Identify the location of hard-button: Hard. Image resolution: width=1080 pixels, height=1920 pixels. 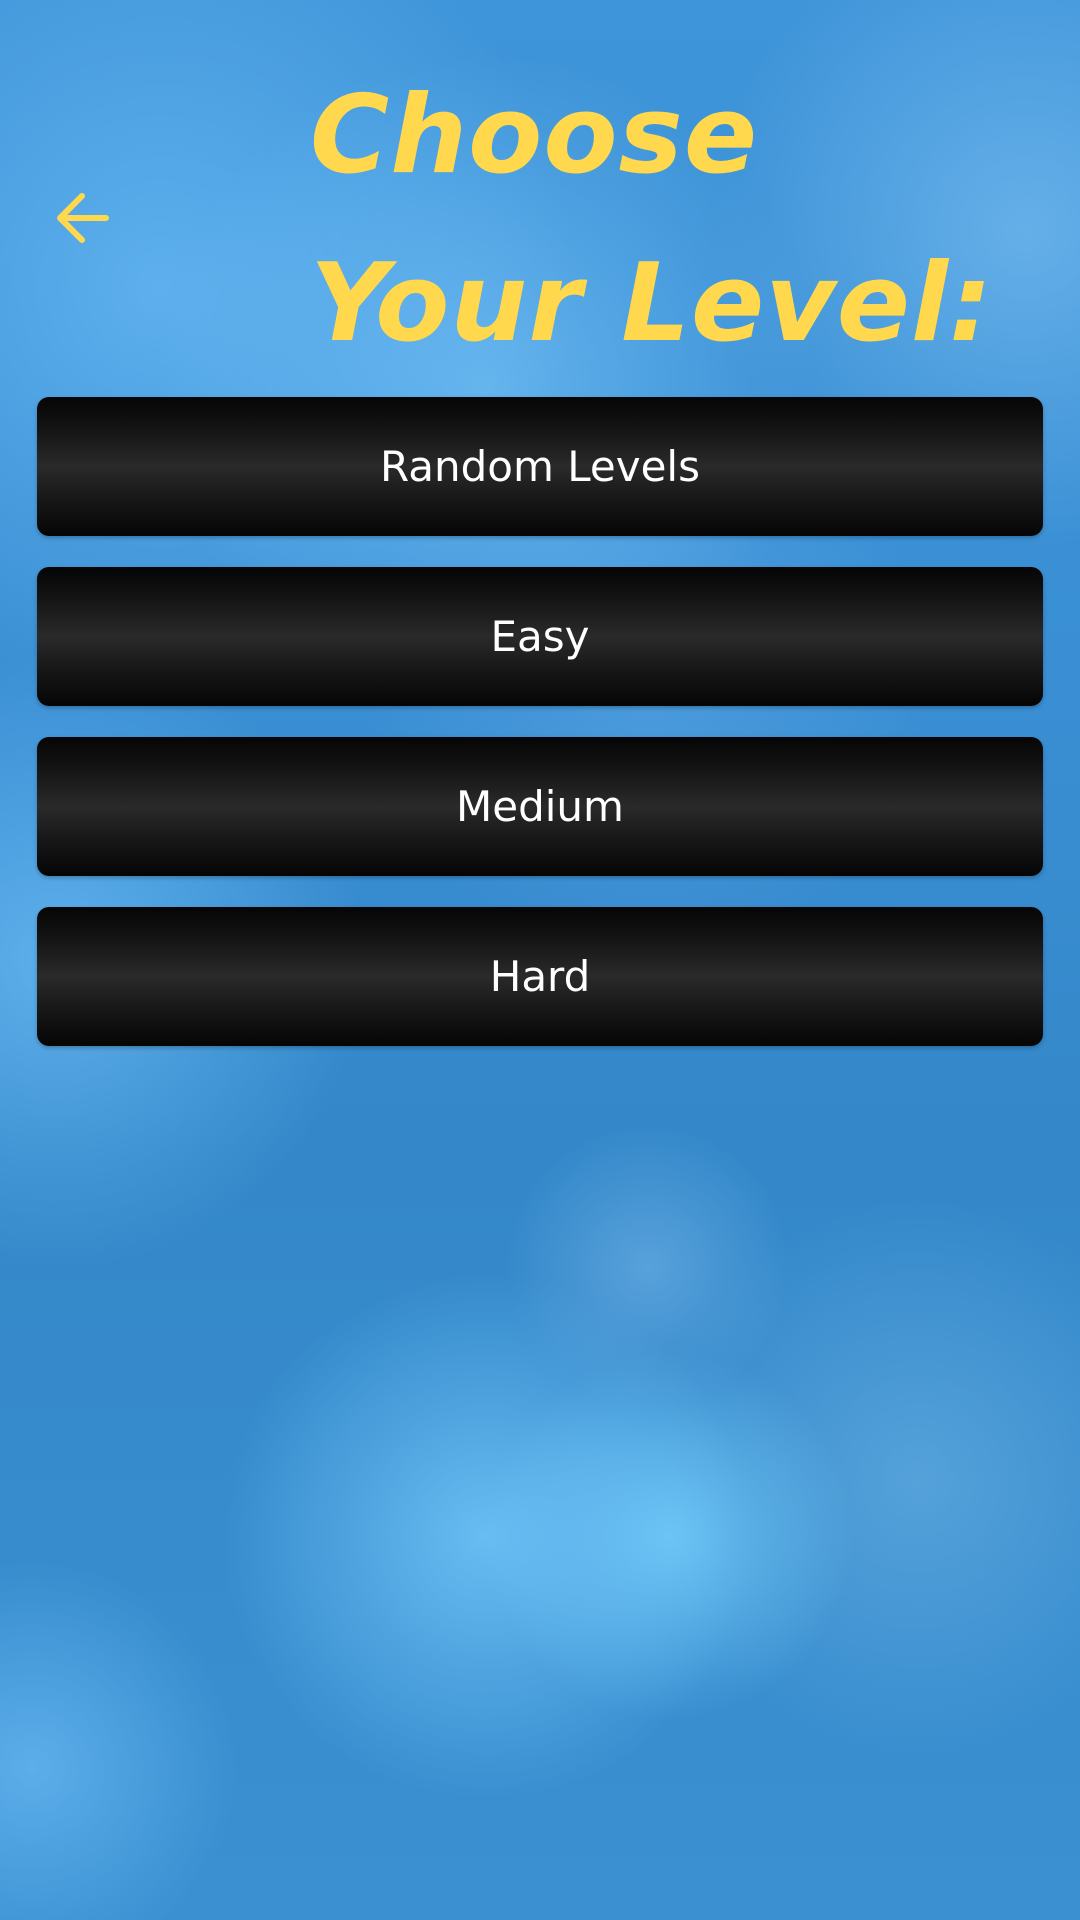
(540, 976).